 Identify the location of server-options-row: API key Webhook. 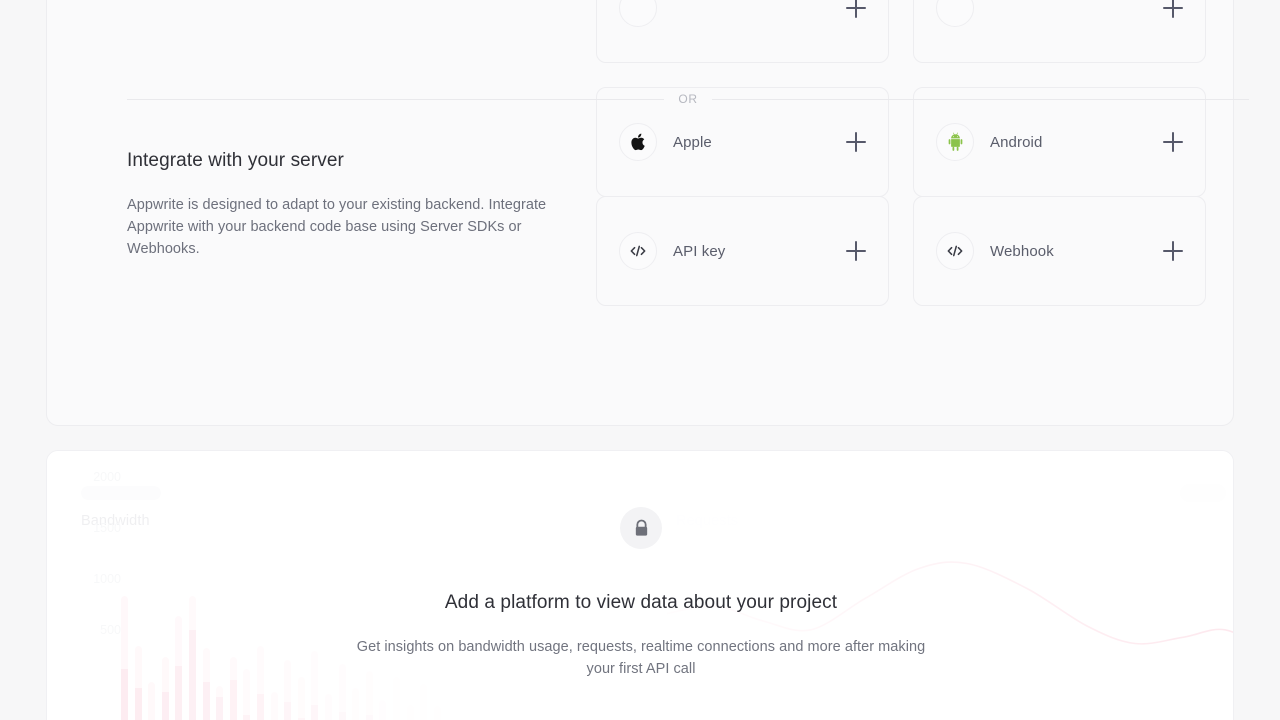
(901, 251).